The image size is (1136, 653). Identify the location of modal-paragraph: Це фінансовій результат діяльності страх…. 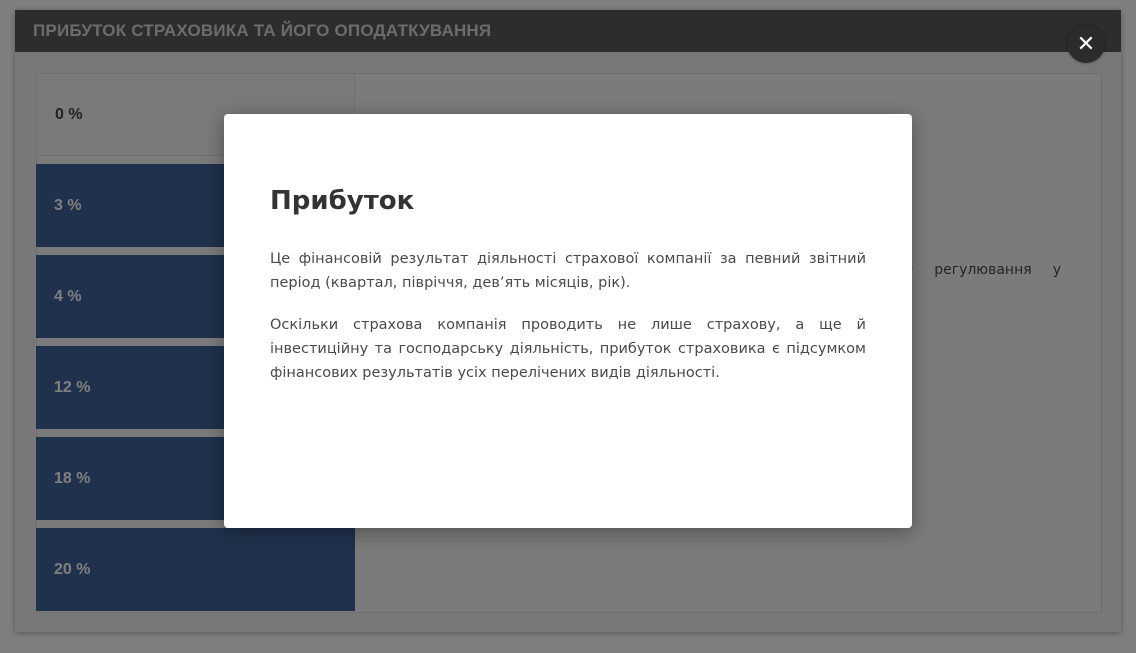
(568, 271).